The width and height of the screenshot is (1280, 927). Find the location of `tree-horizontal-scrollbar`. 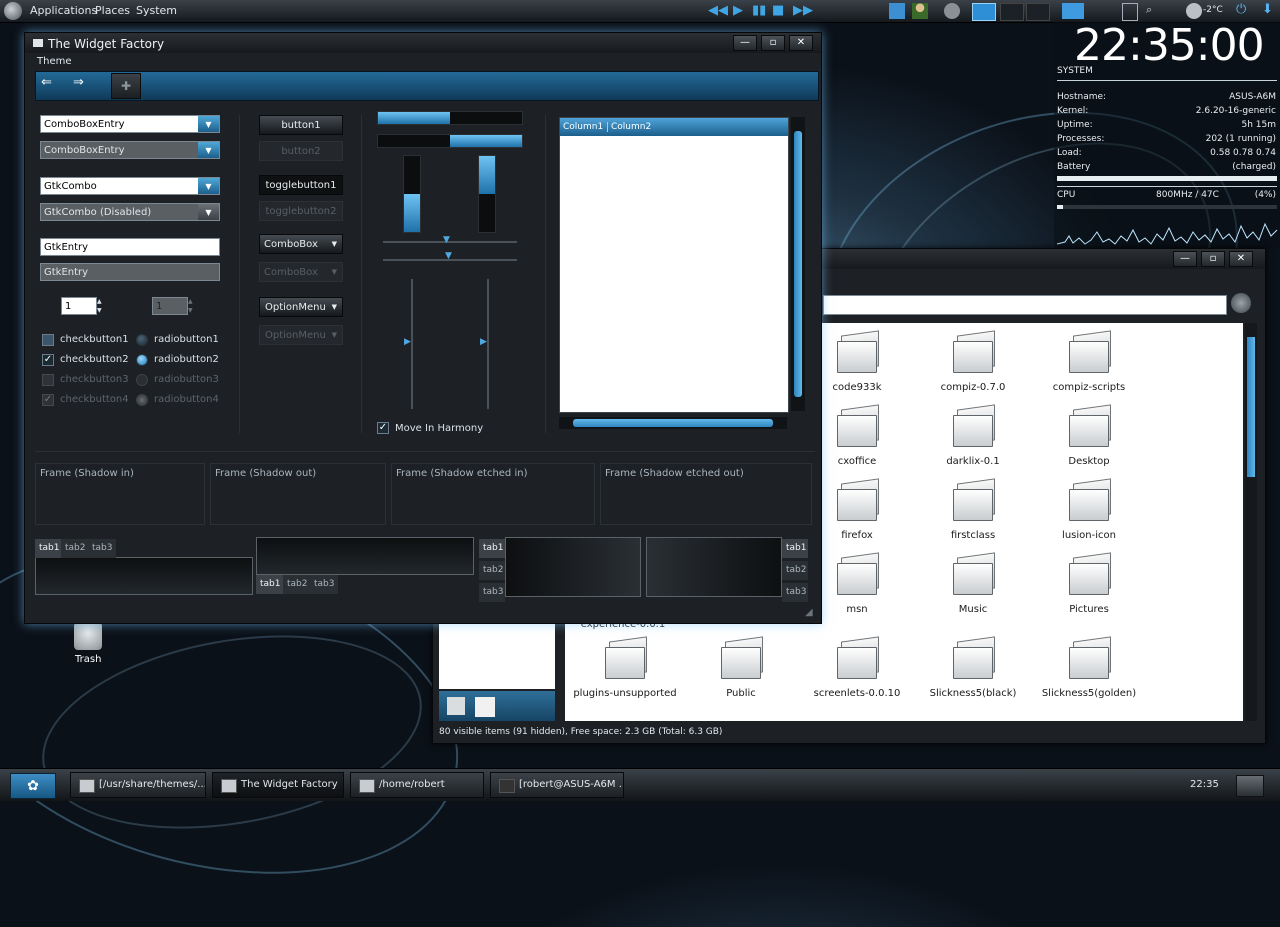

tree-horizontal-scrollbar is located at coordinates (673, 423).